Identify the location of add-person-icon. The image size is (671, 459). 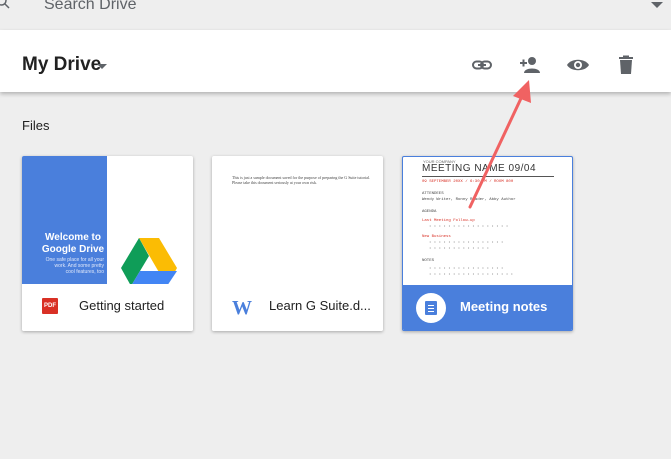
(530, 65).